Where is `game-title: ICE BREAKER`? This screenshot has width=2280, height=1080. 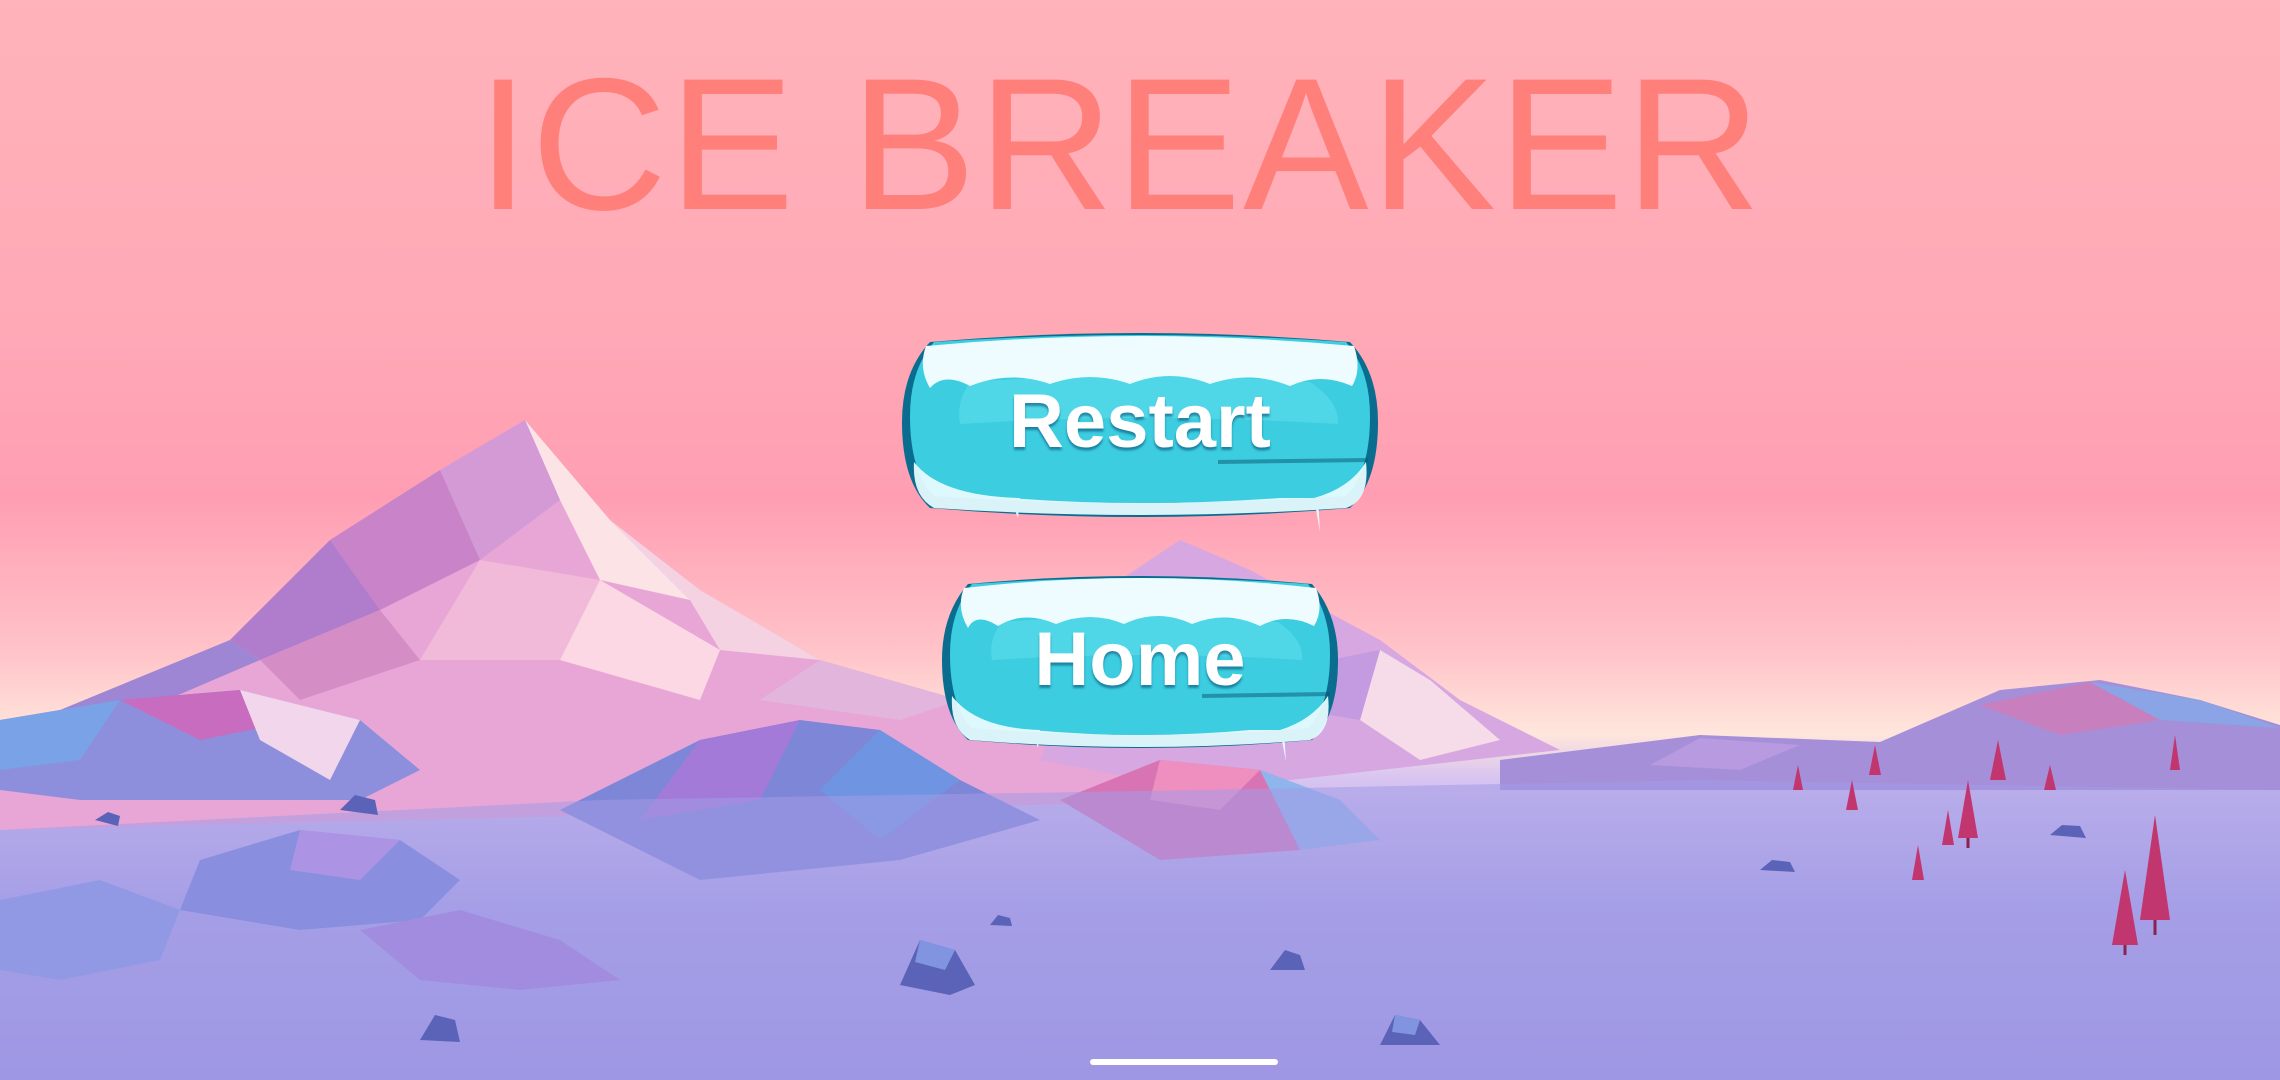
game-title: ICE BREAKER is located at coordinates (1120, 144).